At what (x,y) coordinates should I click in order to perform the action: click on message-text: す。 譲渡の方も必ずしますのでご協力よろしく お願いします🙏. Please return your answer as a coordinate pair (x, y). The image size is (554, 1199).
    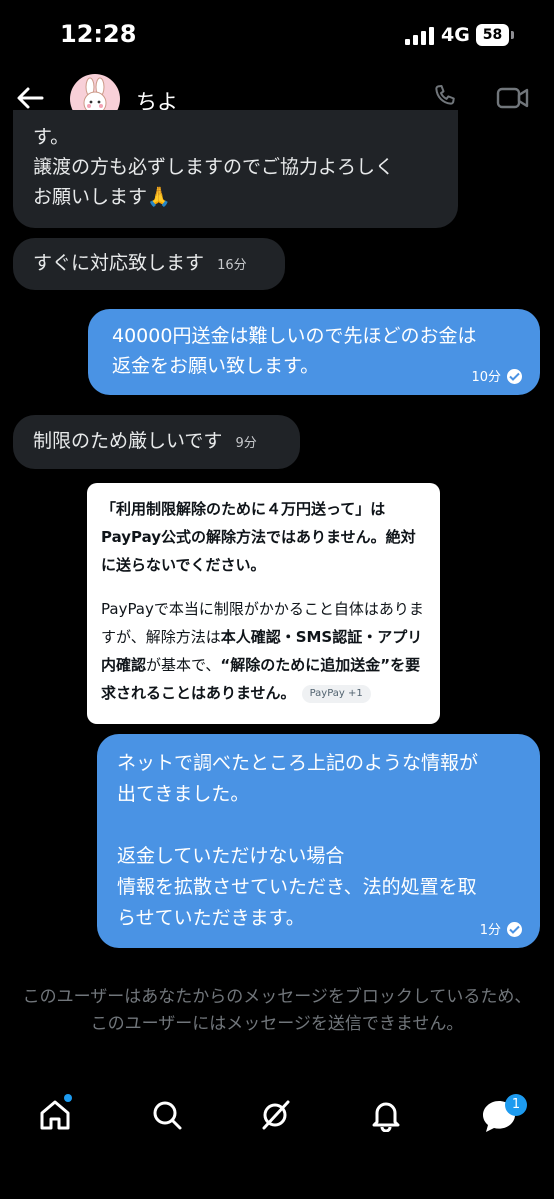
    Looking at the image, I should click on (214, 167).